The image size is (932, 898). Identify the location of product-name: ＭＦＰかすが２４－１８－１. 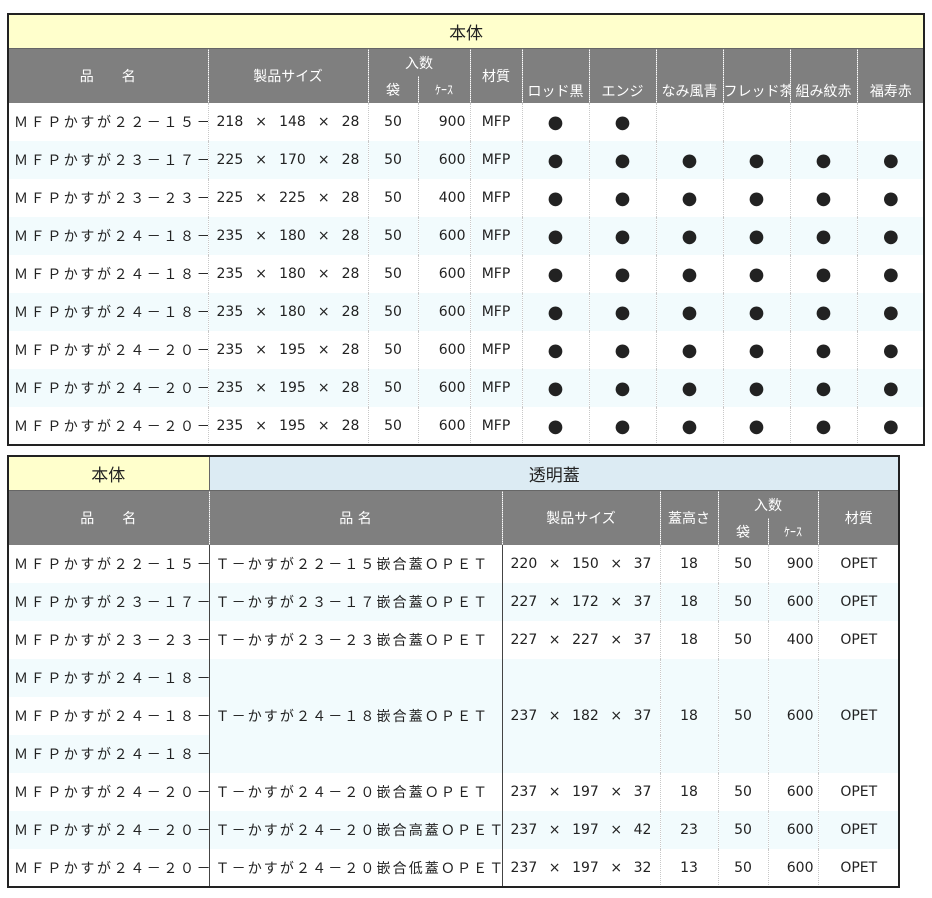
(108, 236).